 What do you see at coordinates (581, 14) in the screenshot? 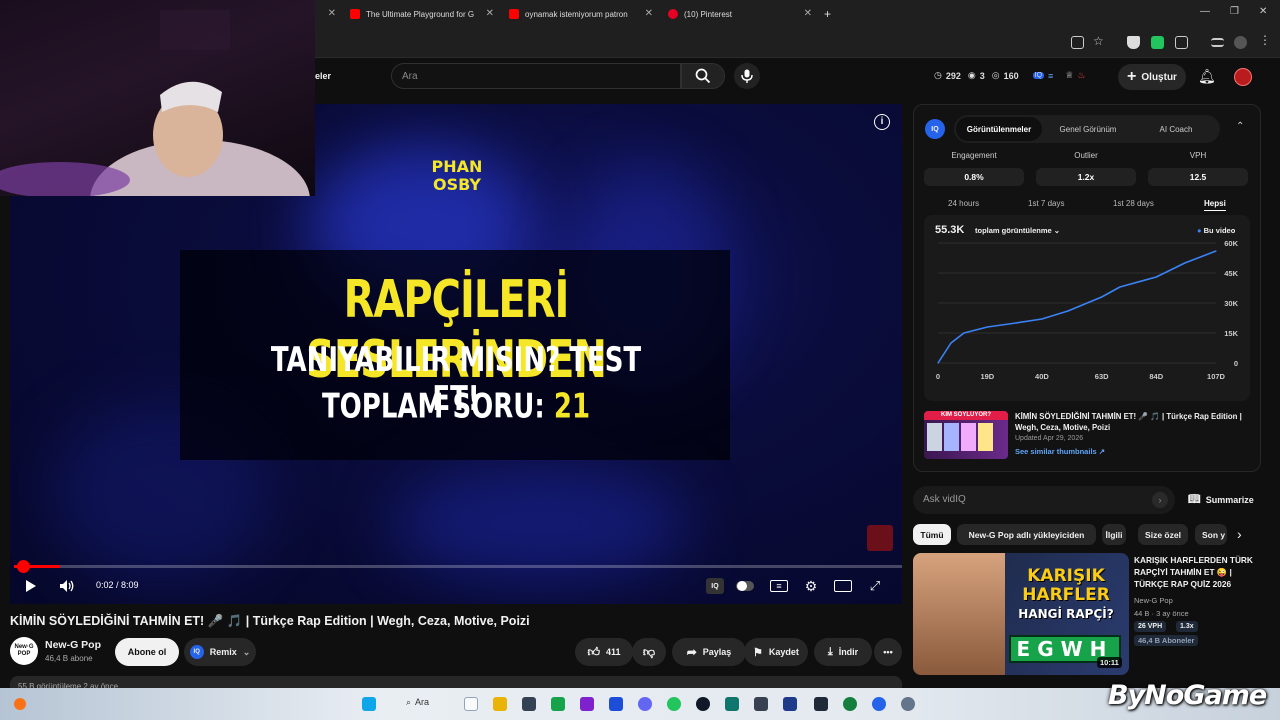
I see `browser-tab: oynamak istemiyorum patron ✕` at bounding box center [581, 14].